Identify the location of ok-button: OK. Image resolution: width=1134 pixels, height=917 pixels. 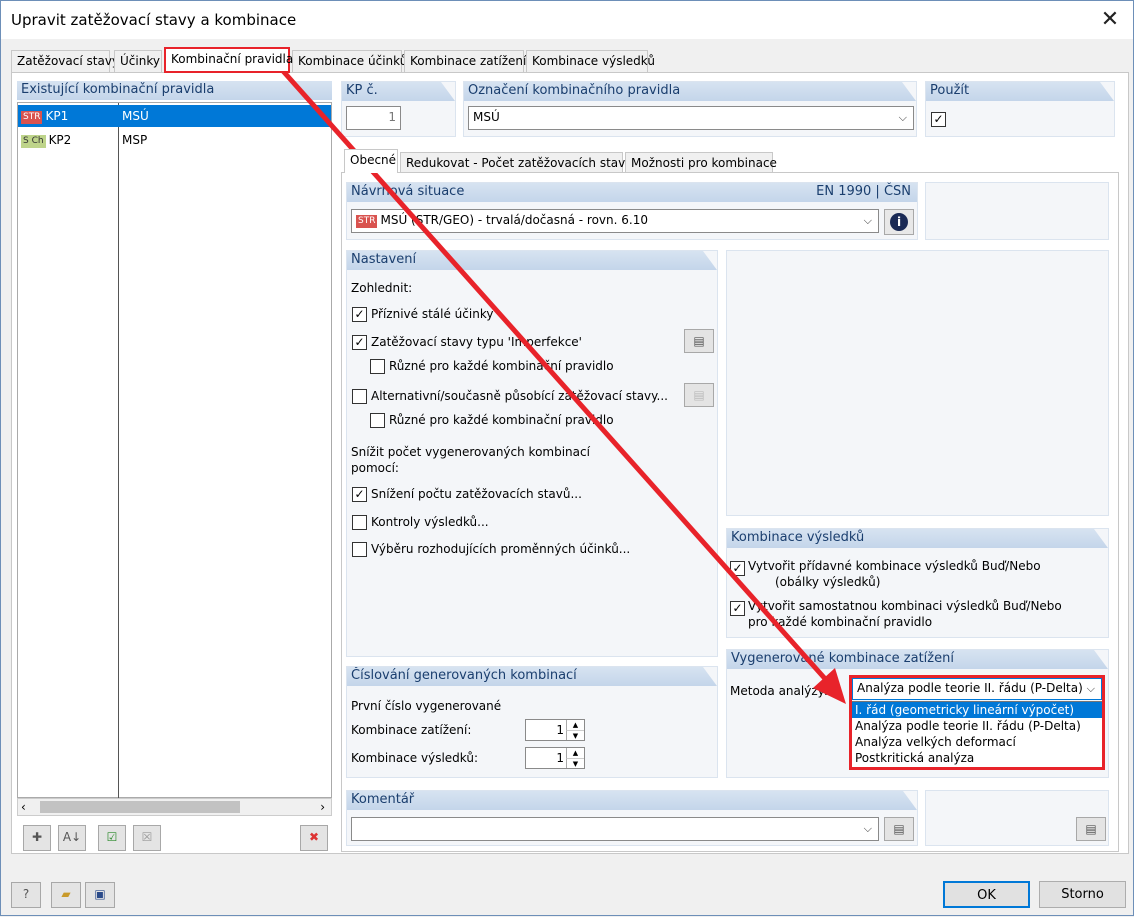
(986, 894).